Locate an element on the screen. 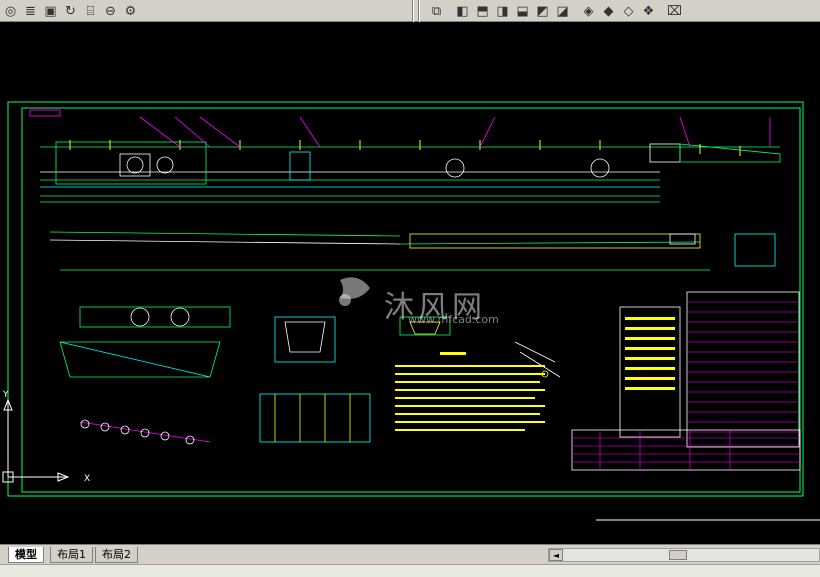 The height and width of the screenshot is (577, 820). layout-tabbar: 模型 布局1 布局2 ◄ is located at coordinates (410, 554).